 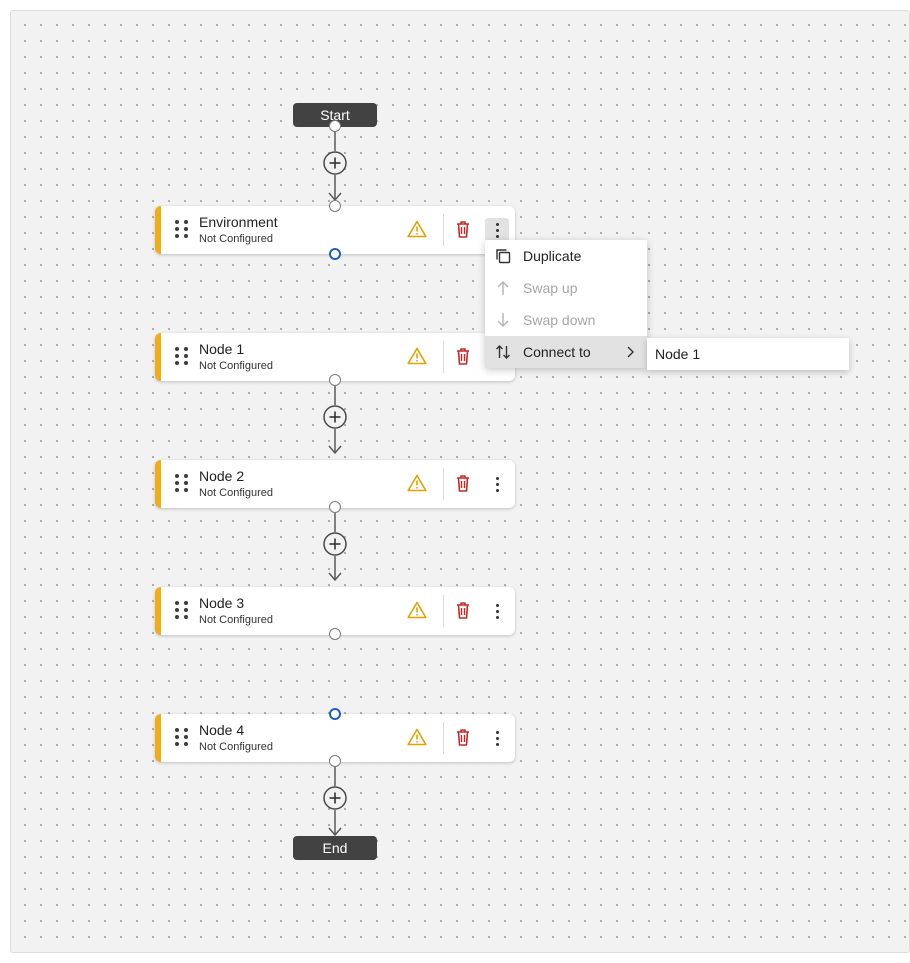 I want to click on menu-item-label: Swap up, so click(x=550, y=288).